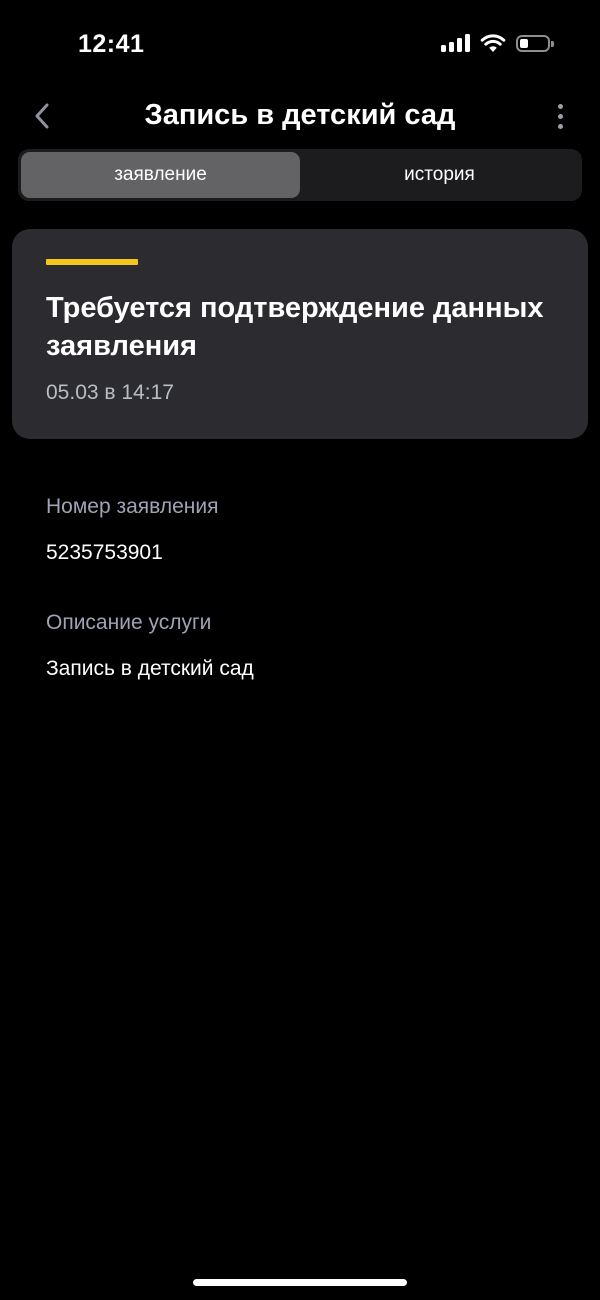 The height and width of the screenshot is (1300, 600). I want to click on status-icons, so click(497, 43).